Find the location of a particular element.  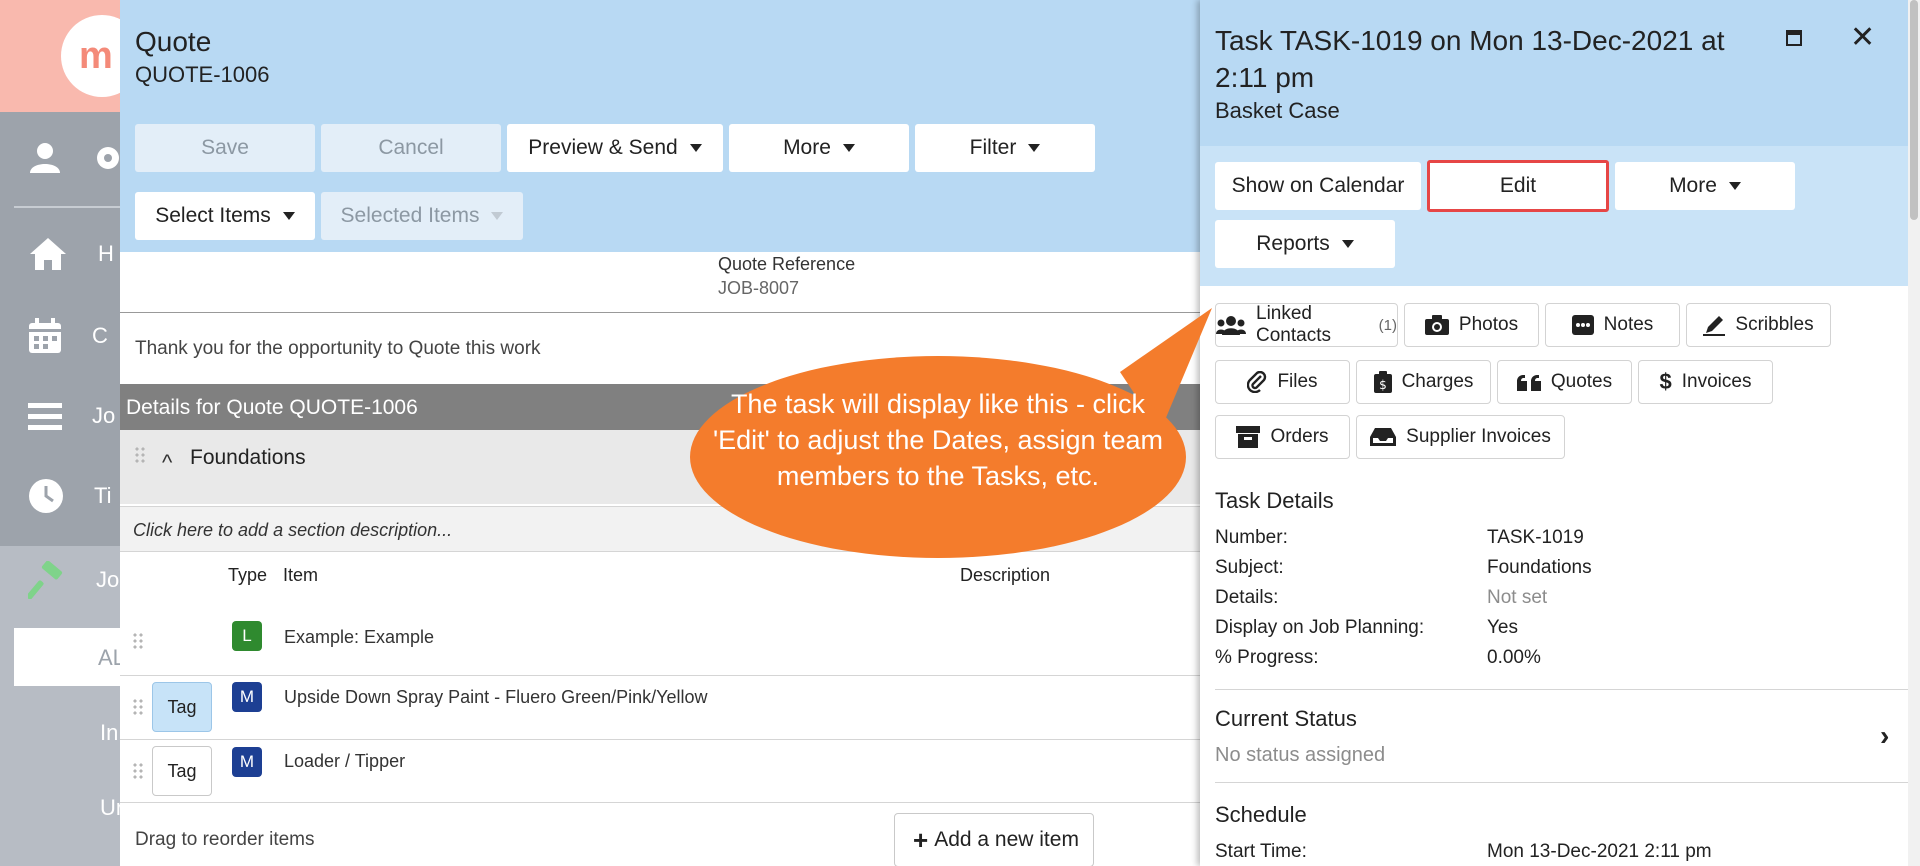

add-item-button: + Add a new item is located at coordinates (994, 839).